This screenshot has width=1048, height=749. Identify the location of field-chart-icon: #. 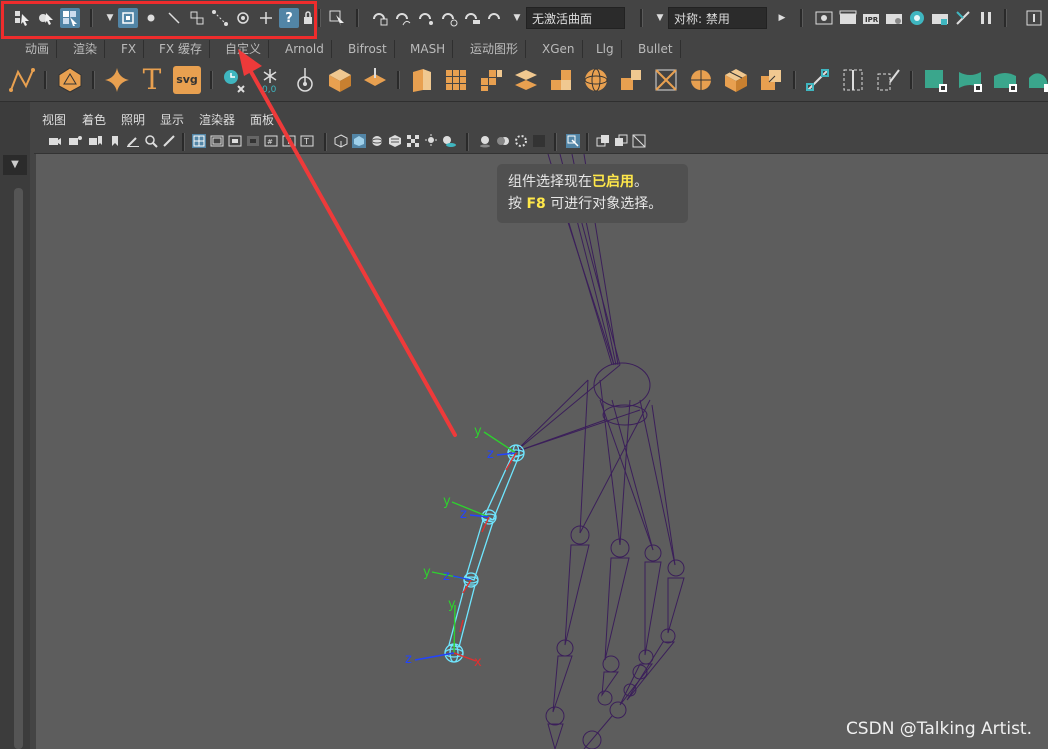
(271, 141).